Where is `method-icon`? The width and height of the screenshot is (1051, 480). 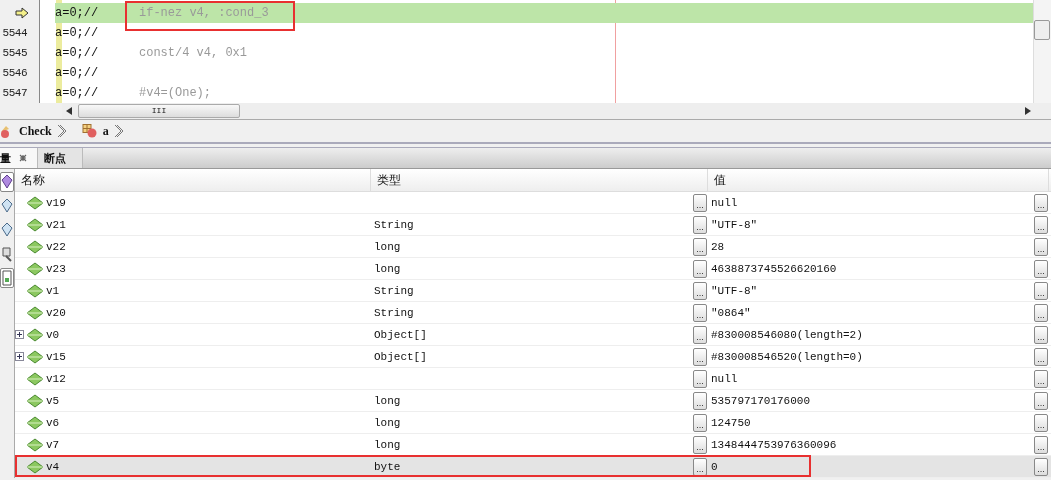
method-icon is located at coordinates (89, 131).